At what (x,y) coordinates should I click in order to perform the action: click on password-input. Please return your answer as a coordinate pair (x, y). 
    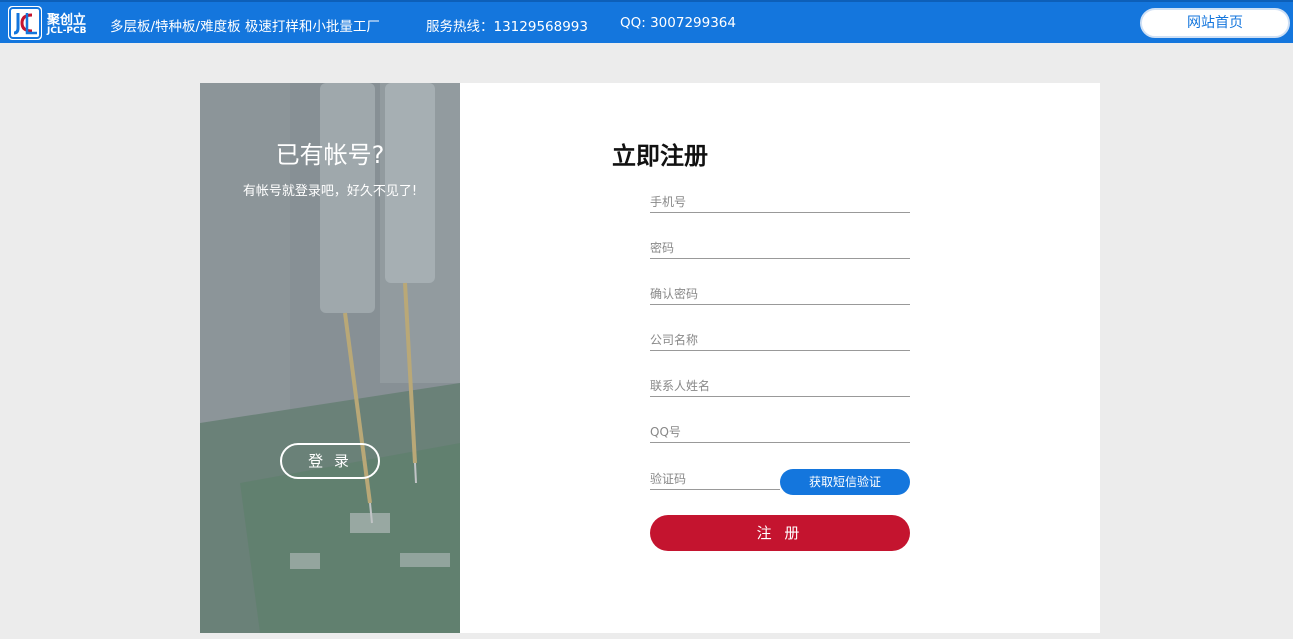
    Looking at the image, I should click on (780, 248).